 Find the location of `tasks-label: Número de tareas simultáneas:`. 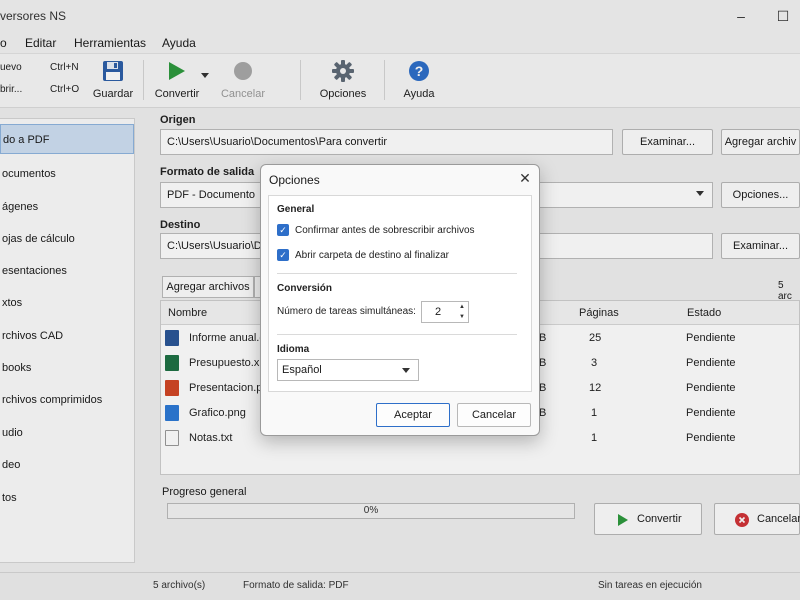

tasks-label: Número de tareas simultáneas: is located at coordinates (346, 311).